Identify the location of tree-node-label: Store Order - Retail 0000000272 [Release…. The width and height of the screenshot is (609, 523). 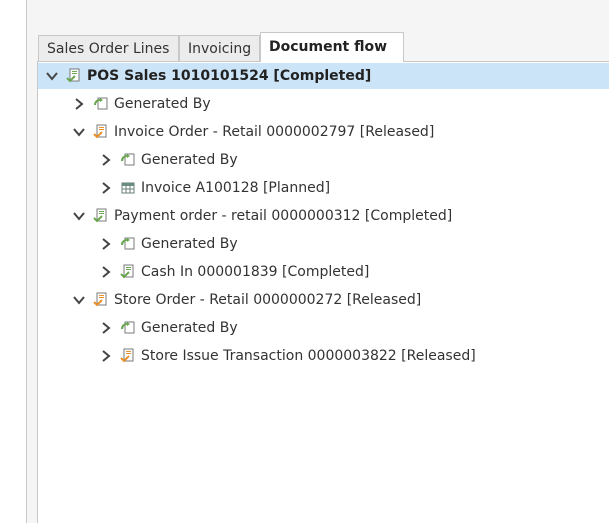
(268, 300).